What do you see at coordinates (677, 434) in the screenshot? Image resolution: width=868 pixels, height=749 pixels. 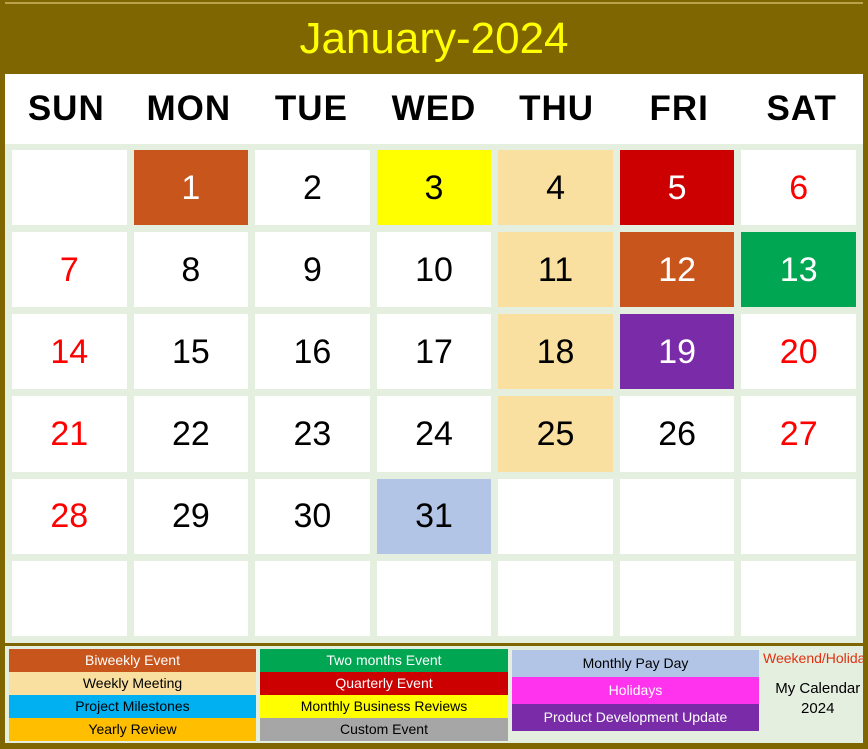 I see `day-cell-26: 26` at bounding box center [677, 434].